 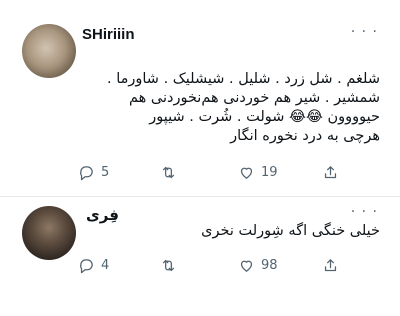 I want to click on author-name: فِری, so click(x=102, y=215).